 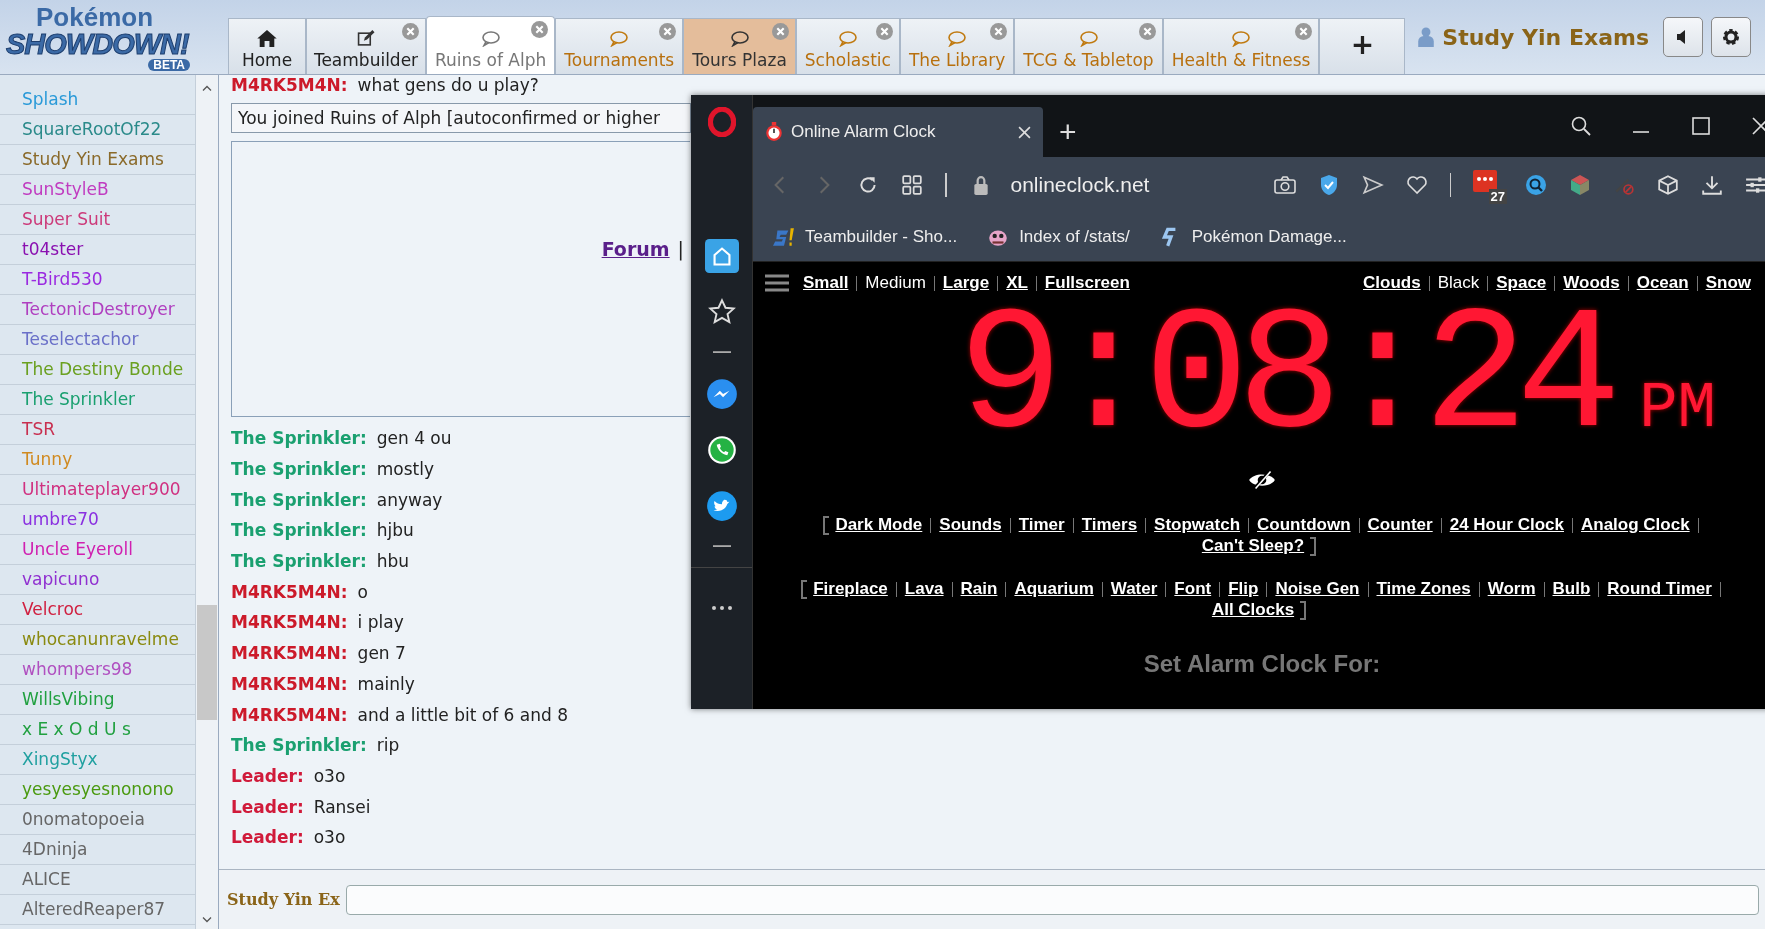 I want to click on chat-message: what gens do u play?, so click(x=448, y=85).